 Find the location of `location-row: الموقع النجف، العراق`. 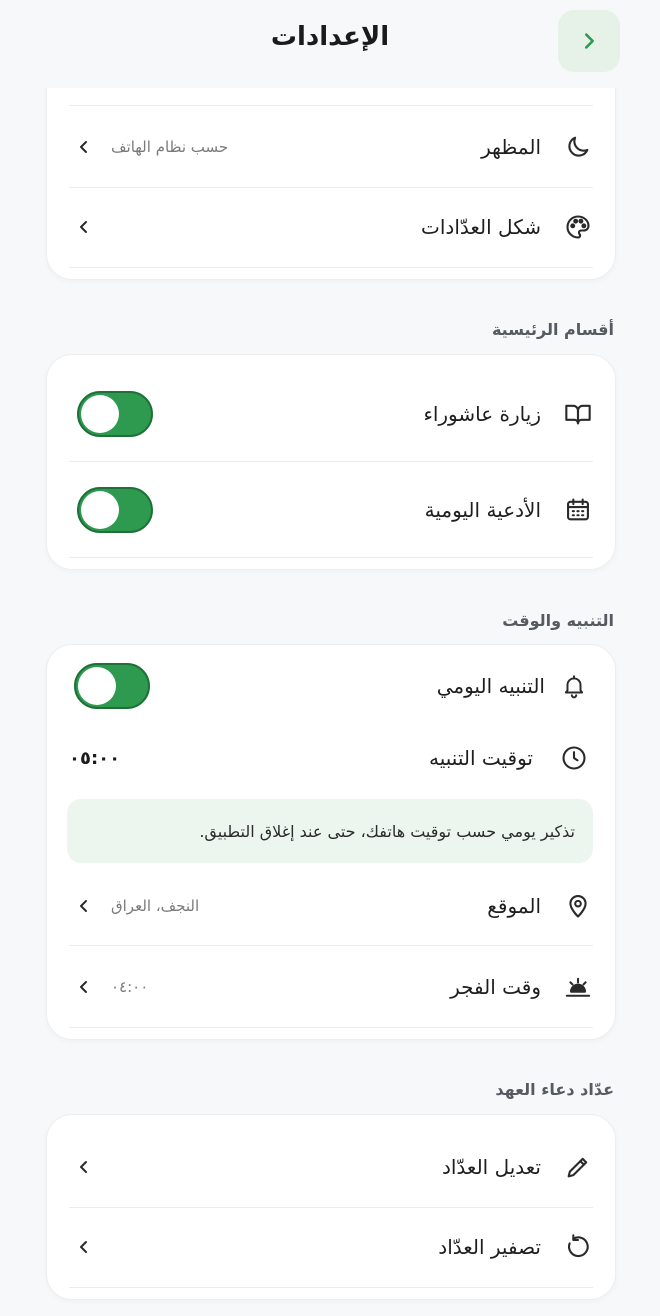

location-row: الموقع النجف، العراق is located at coordinates (331, 906).